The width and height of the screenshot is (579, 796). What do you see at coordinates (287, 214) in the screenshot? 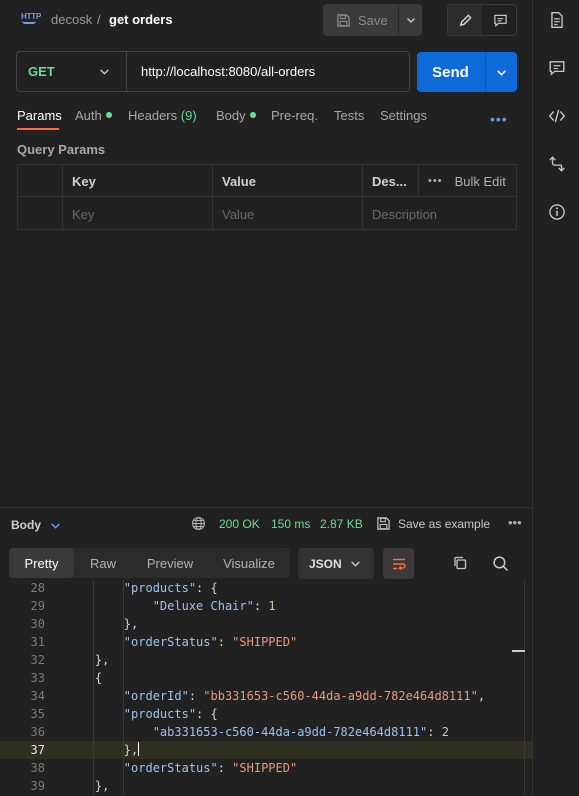
I see `param-value-input: Value` at bounding box center [287, 214].